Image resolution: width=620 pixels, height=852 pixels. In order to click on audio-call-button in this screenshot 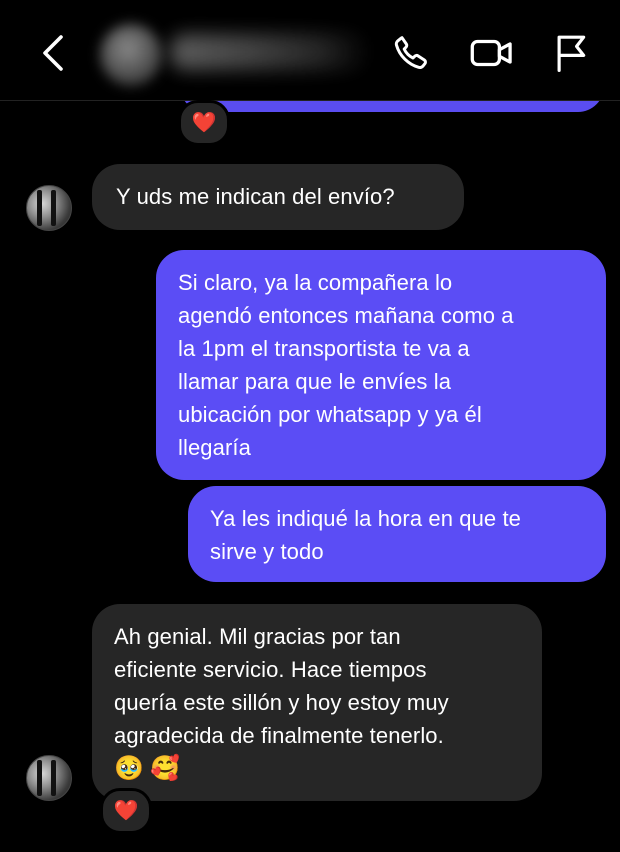, I will do `click(411, 53)`.